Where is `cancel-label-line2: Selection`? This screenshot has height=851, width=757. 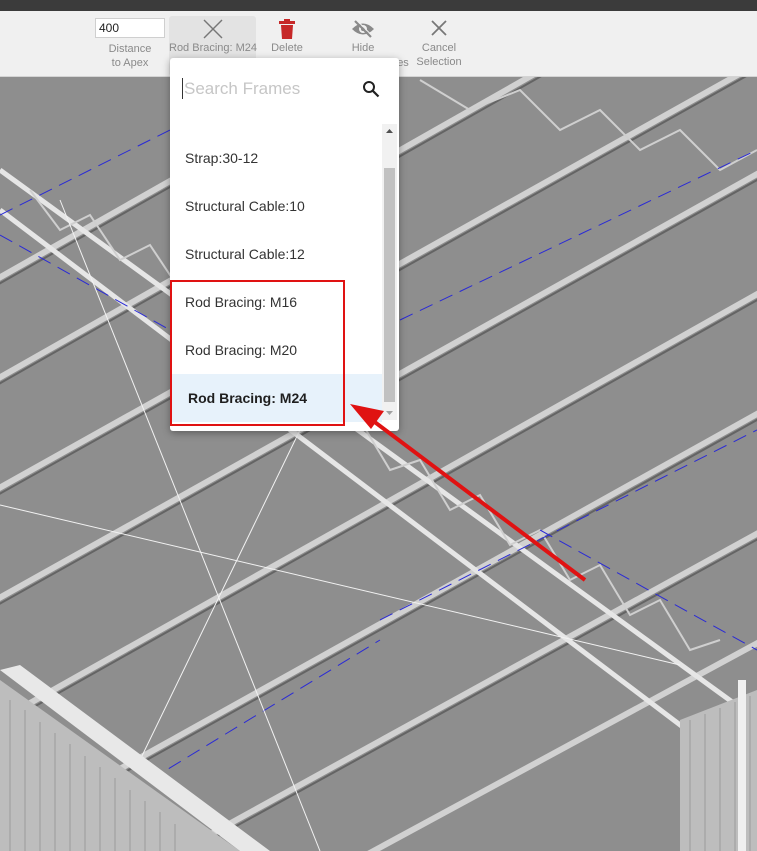
cancel-label-line2: Selection is located at coordinates (439, 62).